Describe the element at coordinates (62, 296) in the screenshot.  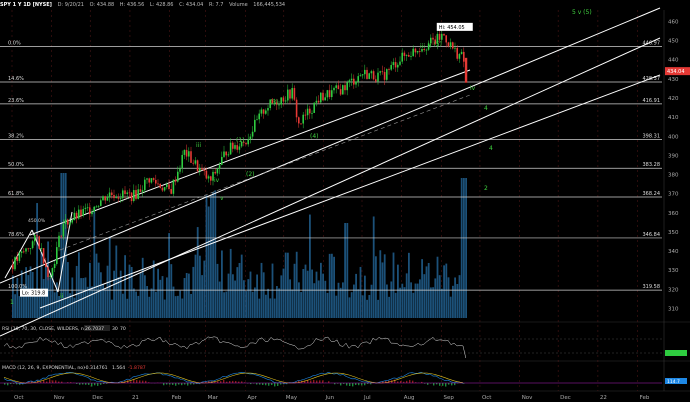
I see `wave-label: ii` at that location.